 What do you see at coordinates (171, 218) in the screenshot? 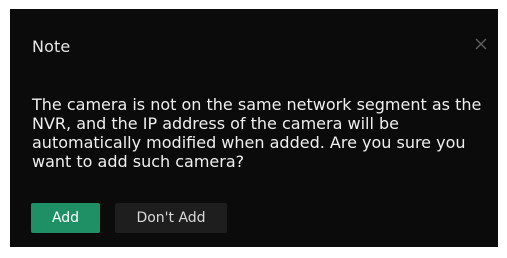
I see `dont-add-button: Don't Add` at bounding box center [171, 218].